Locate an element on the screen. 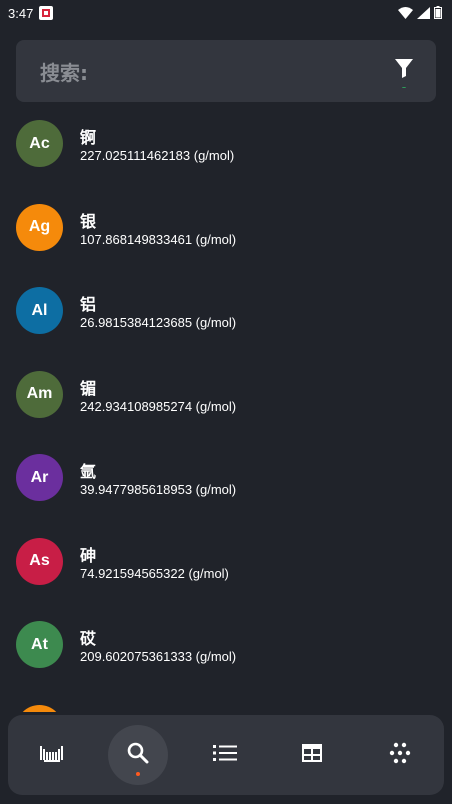 Image resolution: width=452 pixels, height=804 pixels. filter-button is located at coordinates (404, 73).